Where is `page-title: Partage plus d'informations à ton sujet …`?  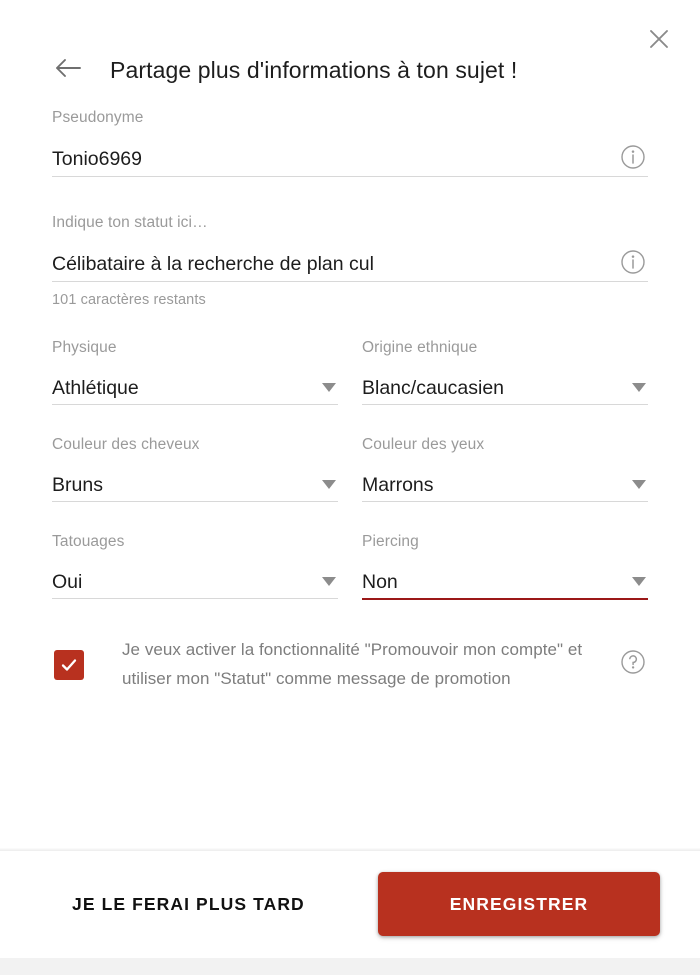 page-title: Partage plus d'informations à ton sujet … is located at coordinates (314, 69).